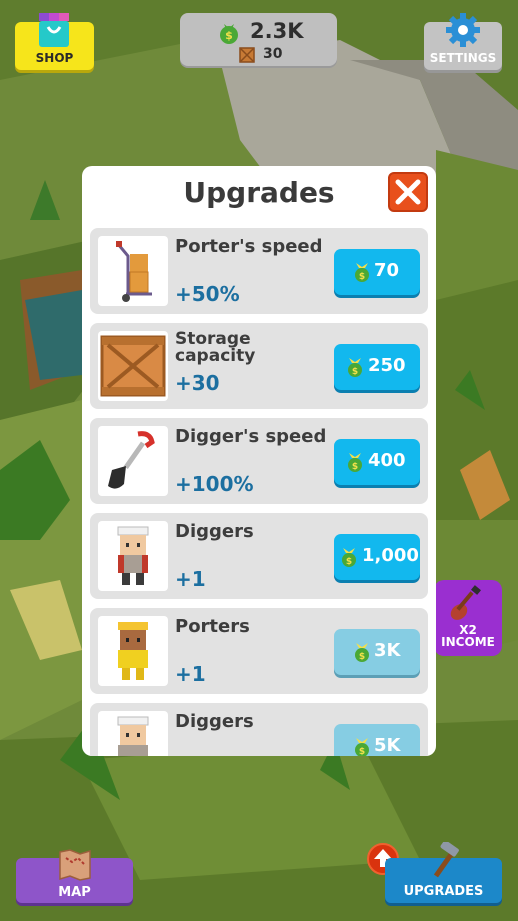  What do you see at coordinates (446, 860) in the screenshot?
I see `hammer-icon` at bounding box center [446, 860].